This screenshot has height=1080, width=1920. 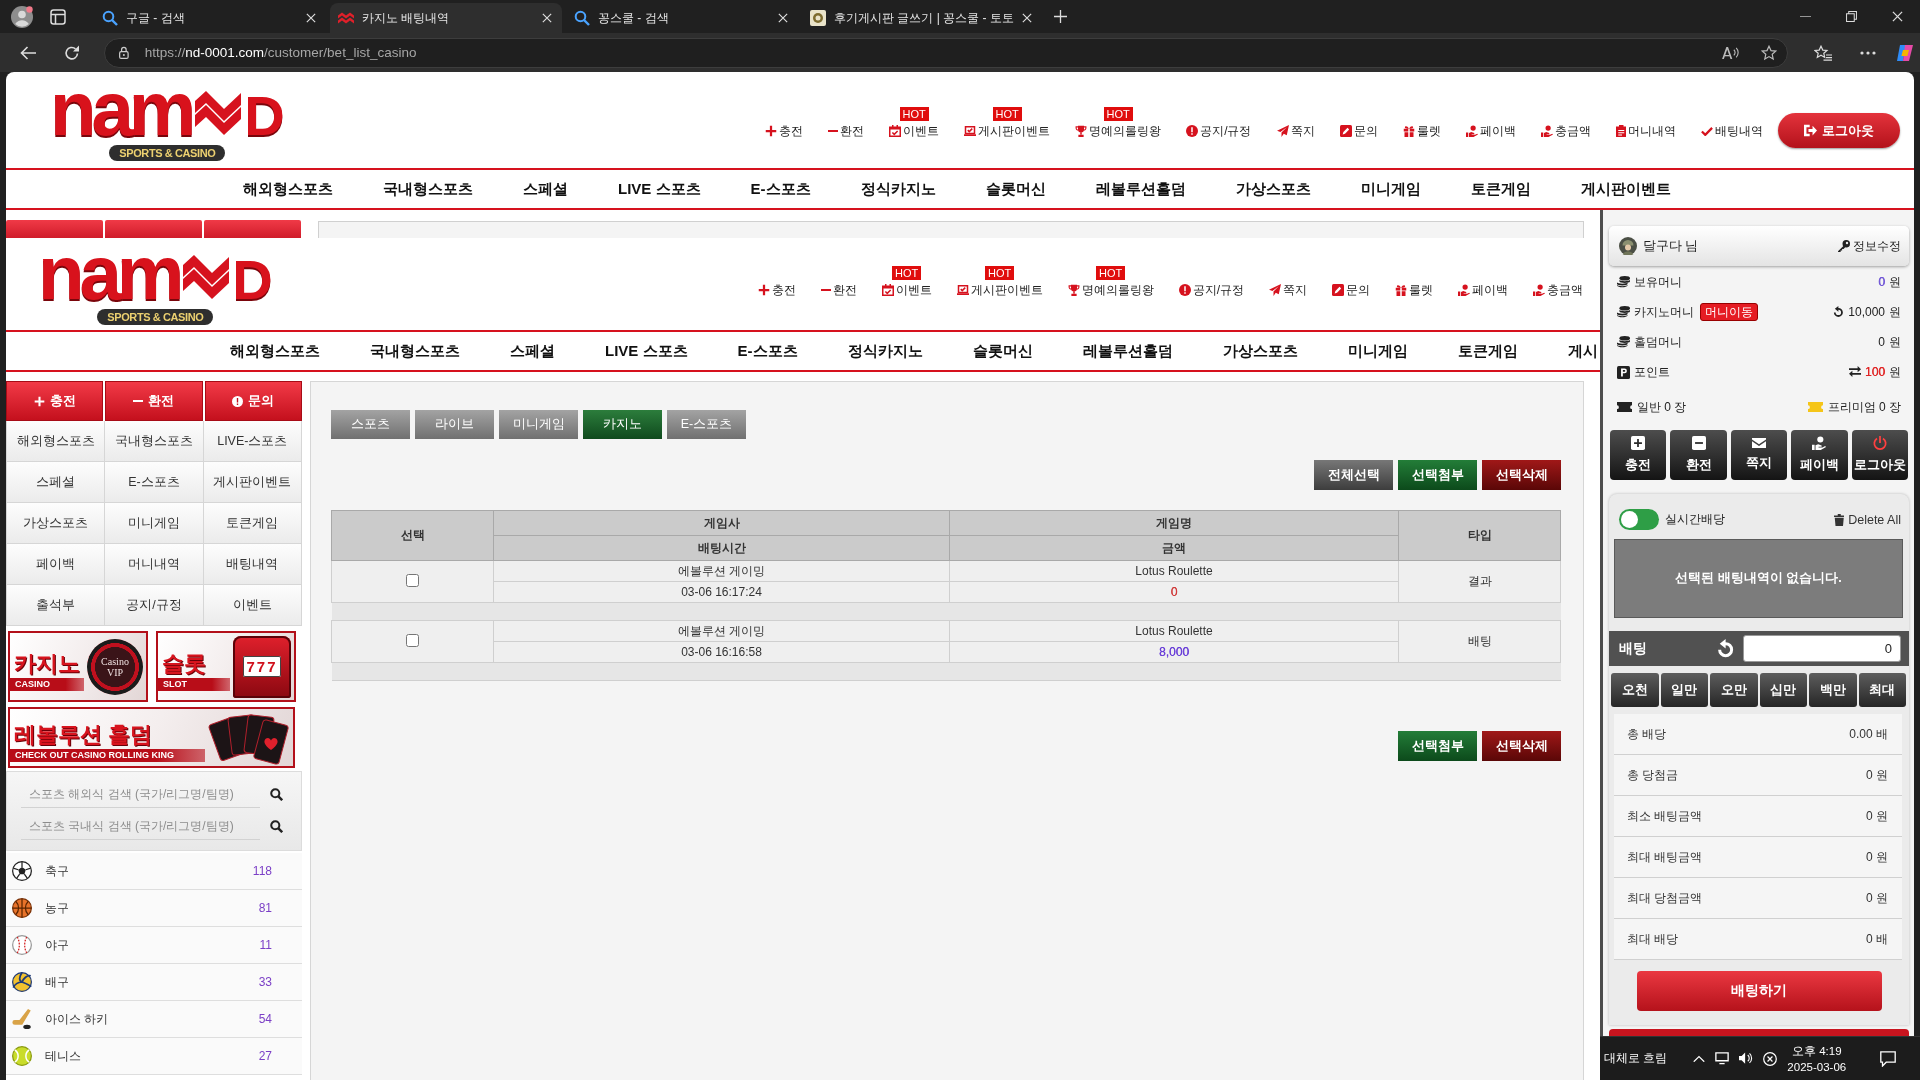 What do you see at coordinates (55, 401) in the screenshot?
I see `action-button: 충전` at bounding box center [55, 401].